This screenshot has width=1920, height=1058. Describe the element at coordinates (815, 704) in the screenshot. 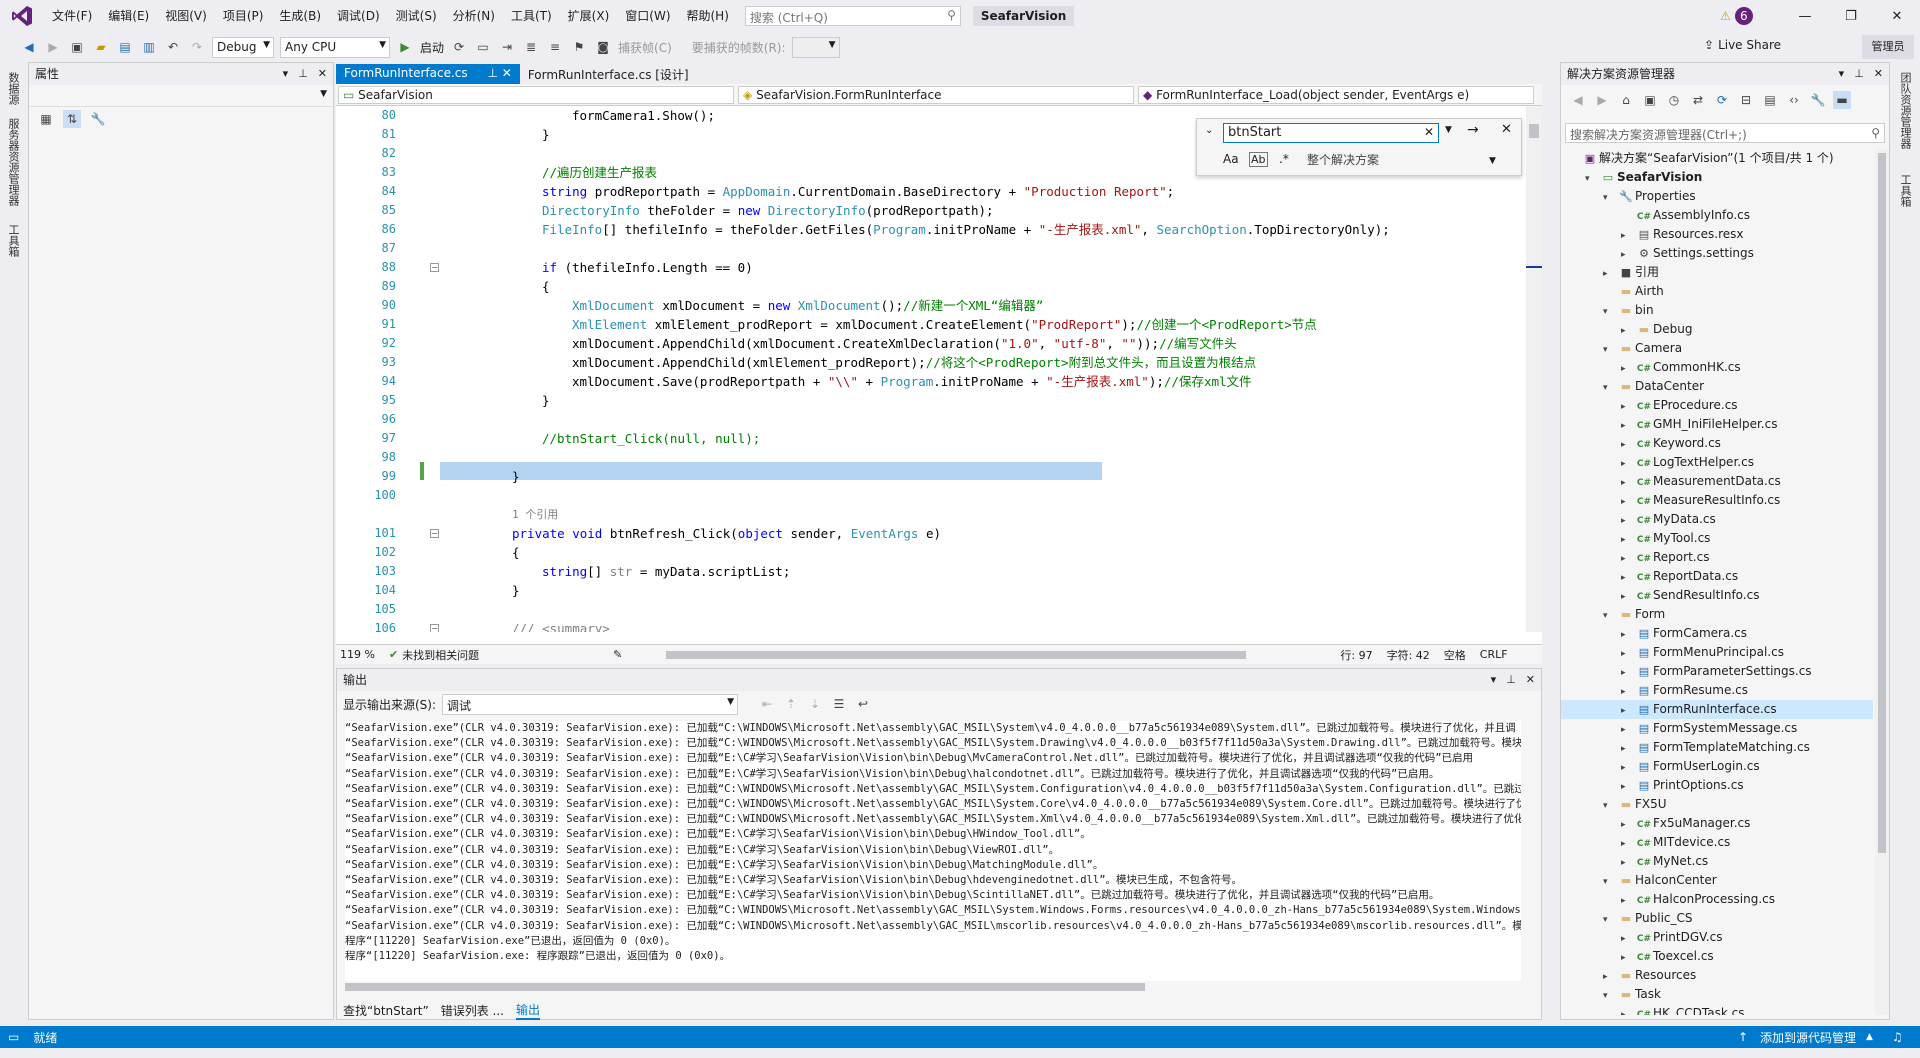

I see `next-message-icon: ⇣` at that location.